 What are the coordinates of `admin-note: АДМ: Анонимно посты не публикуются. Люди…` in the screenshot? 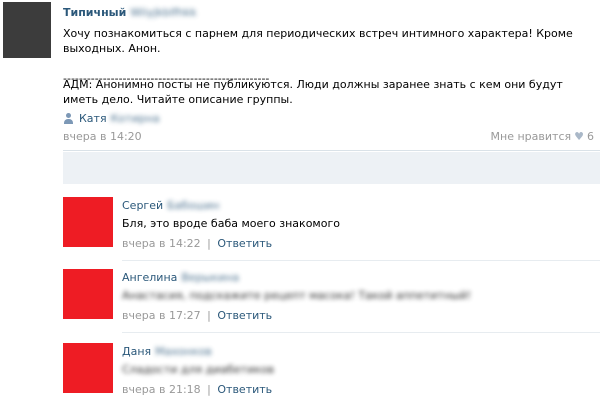 It's located at (313, 92).